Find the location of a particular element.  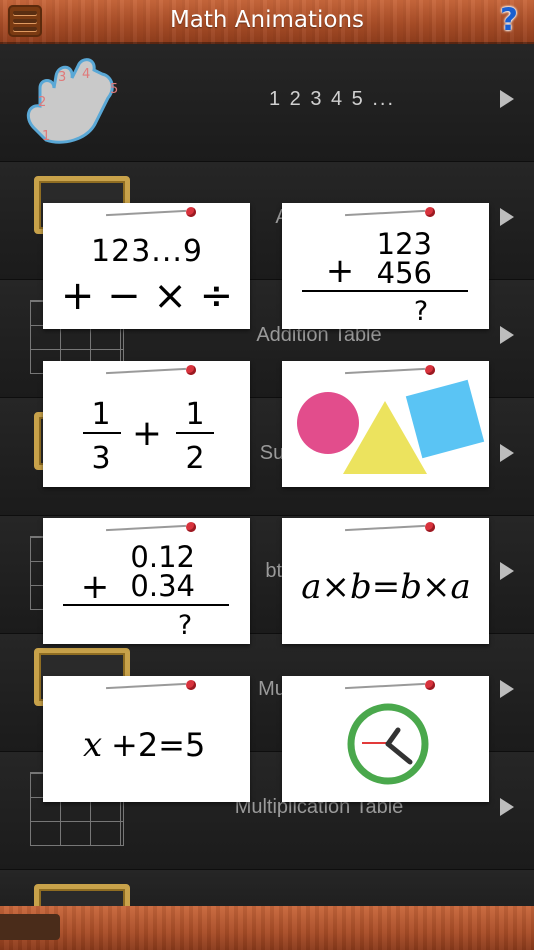

finger-3: 3 is located at coordinates (62, 77).